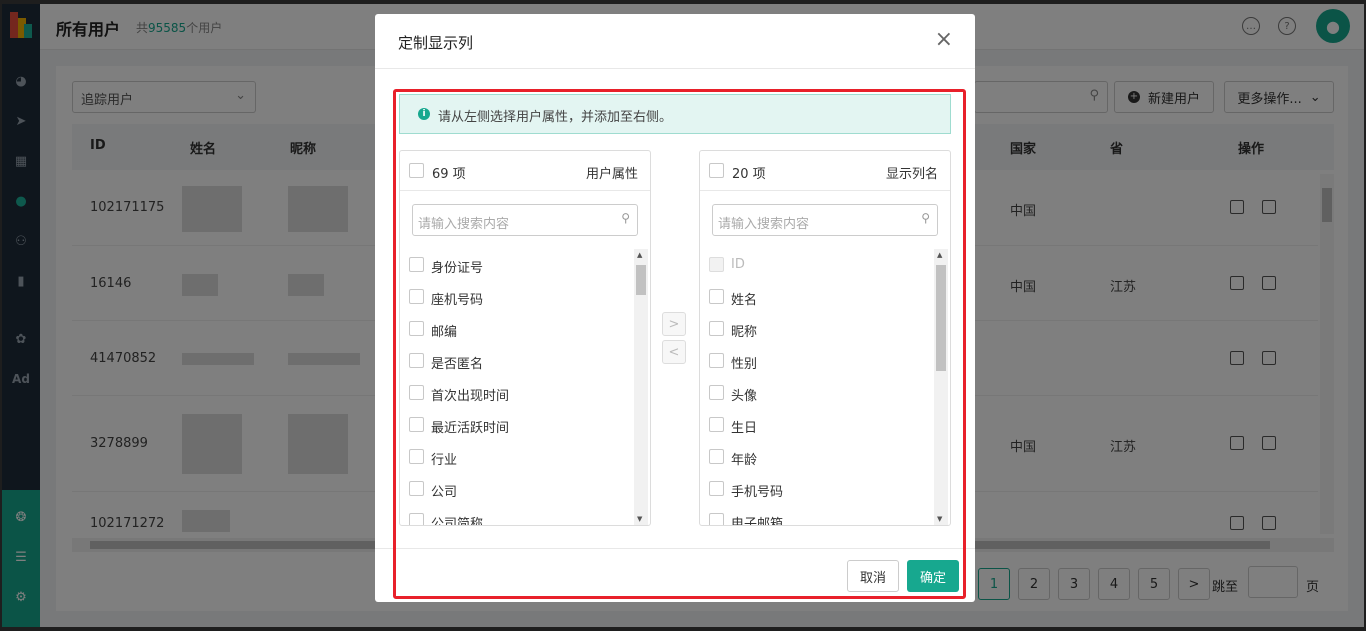 This screenshot has height=631, width=1366. What do you see at coordinates (944, 40) in the screenshot?
I see `close-icon: ×` at bounding box center [944, 40].